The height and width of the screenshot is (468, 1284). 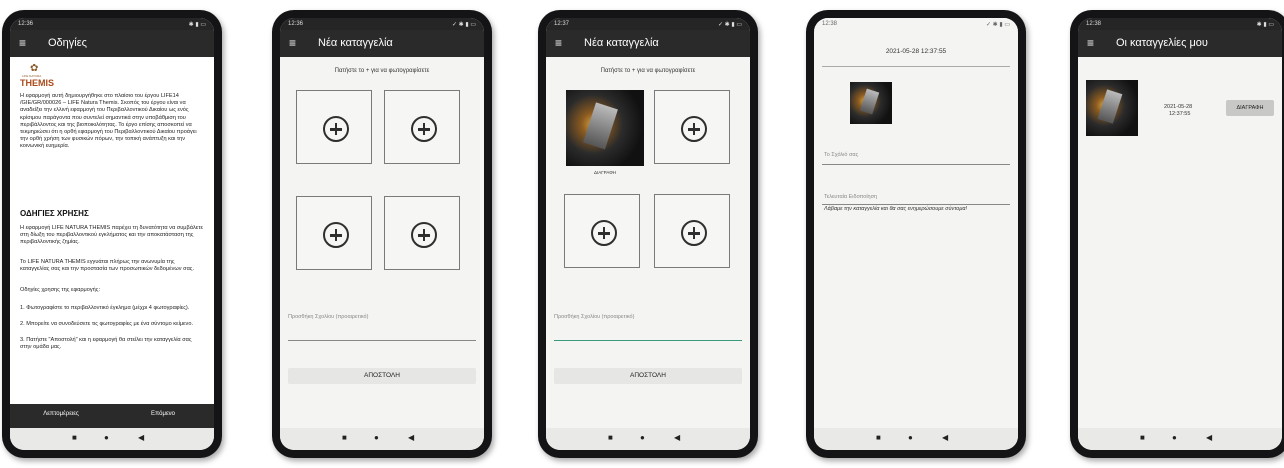 What do you see at coordinates (197, 25) in the screenshot?
I see `status-icons: ✱ ▮ ▭` at bounding box center [197, 25].